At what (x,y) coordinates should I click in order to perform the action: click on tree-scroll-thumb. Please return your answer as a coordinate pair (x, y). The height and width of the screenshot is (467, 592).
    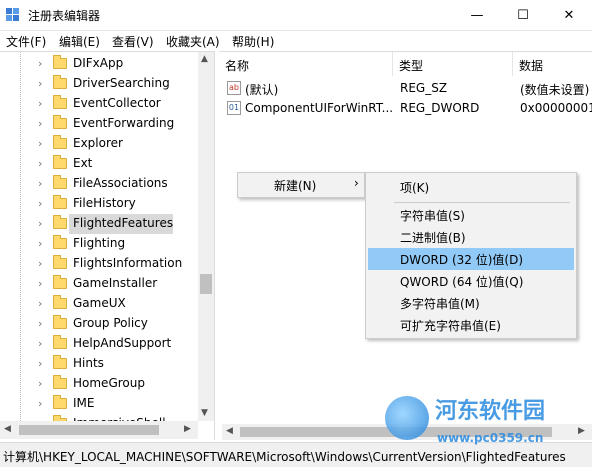
    Looking at the image, I should click on (206, 284).